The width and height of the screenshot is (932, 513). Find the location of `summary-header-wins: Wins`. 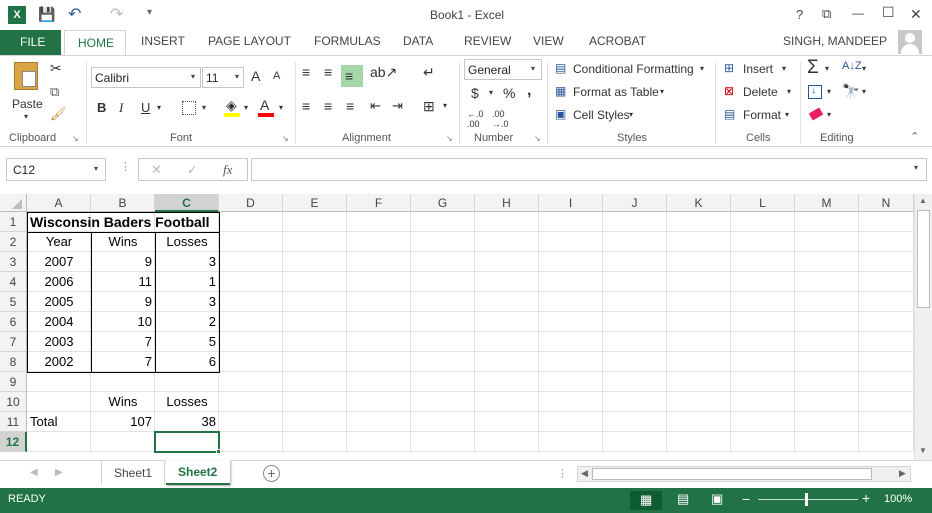

summary-header-wins: Wins is located at coordinates (123, 402).